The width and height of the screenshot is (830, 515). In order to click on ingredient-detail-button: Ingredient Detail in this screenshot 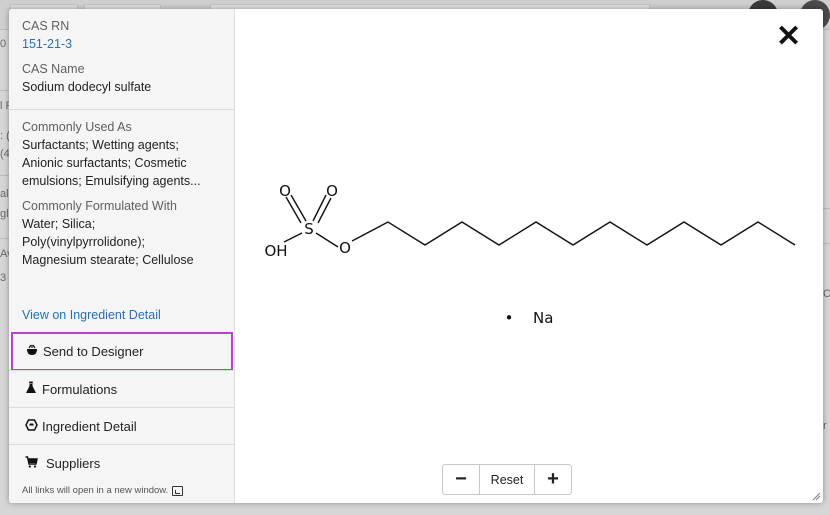, I will do `click(122, 425)`.